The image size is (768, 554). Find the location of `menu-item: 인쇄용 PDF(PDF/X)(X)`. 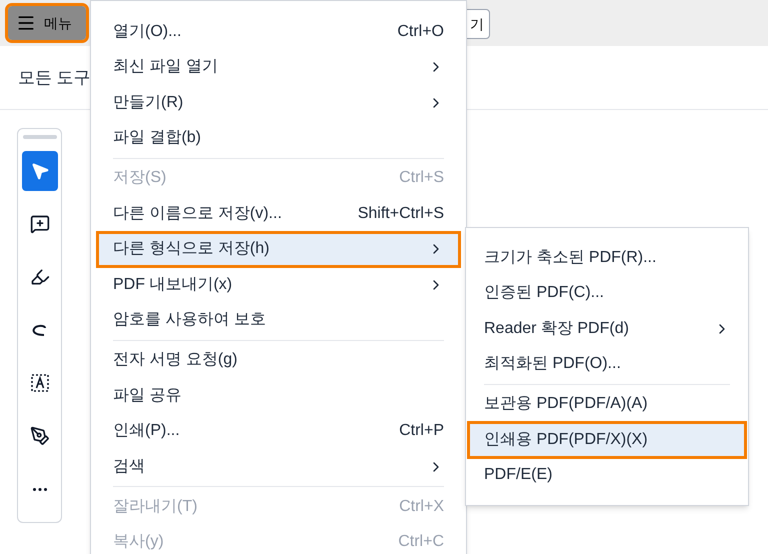

menu-item: 인쇄용 PDF(PDF/X)(X) is located at coordinates (607, 440).